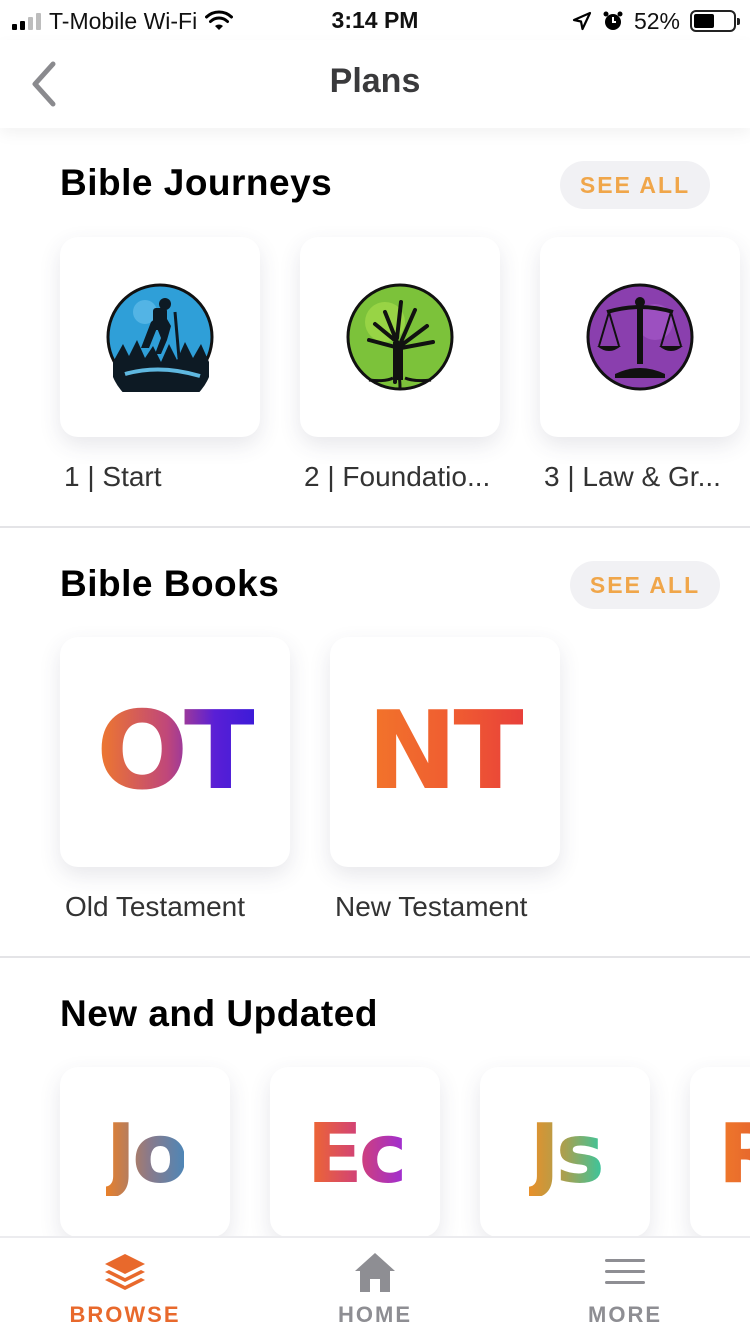  Describe the element at coordinates (625, 1286) in the screenshot. I see `tab-more: MORE` at that location.